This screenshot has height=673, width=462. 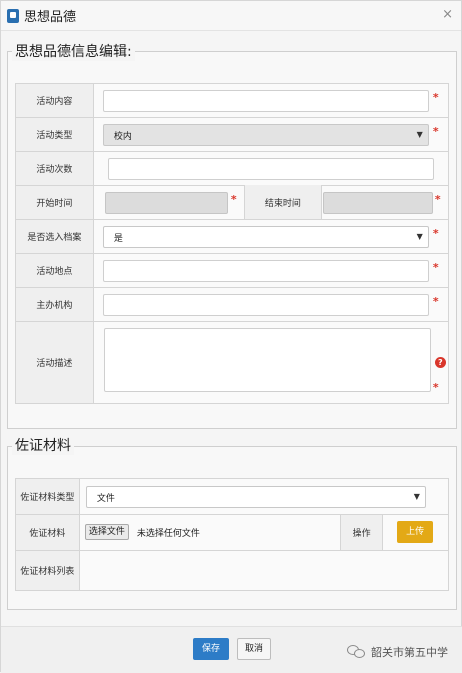 I want to click on label-material-list: 佐证材料列表, so click(x=47, y=570).